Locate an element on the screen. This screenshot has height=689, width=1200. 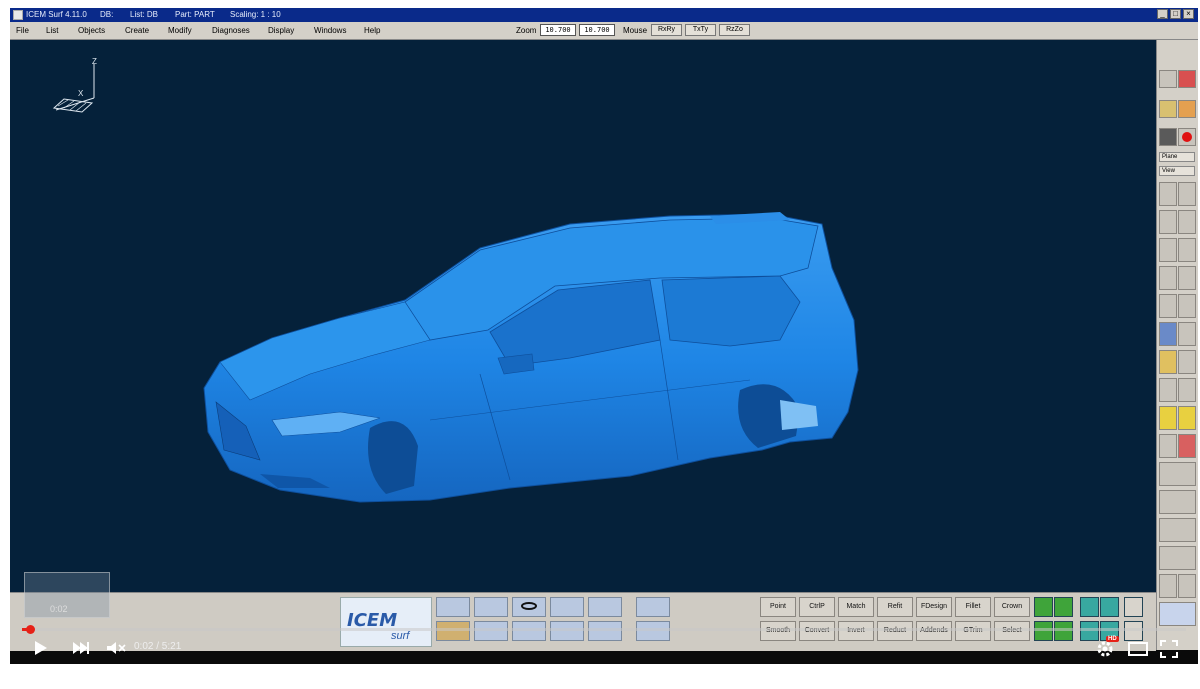
axis-view-iso-icon is located at coordinates (1168, 278).